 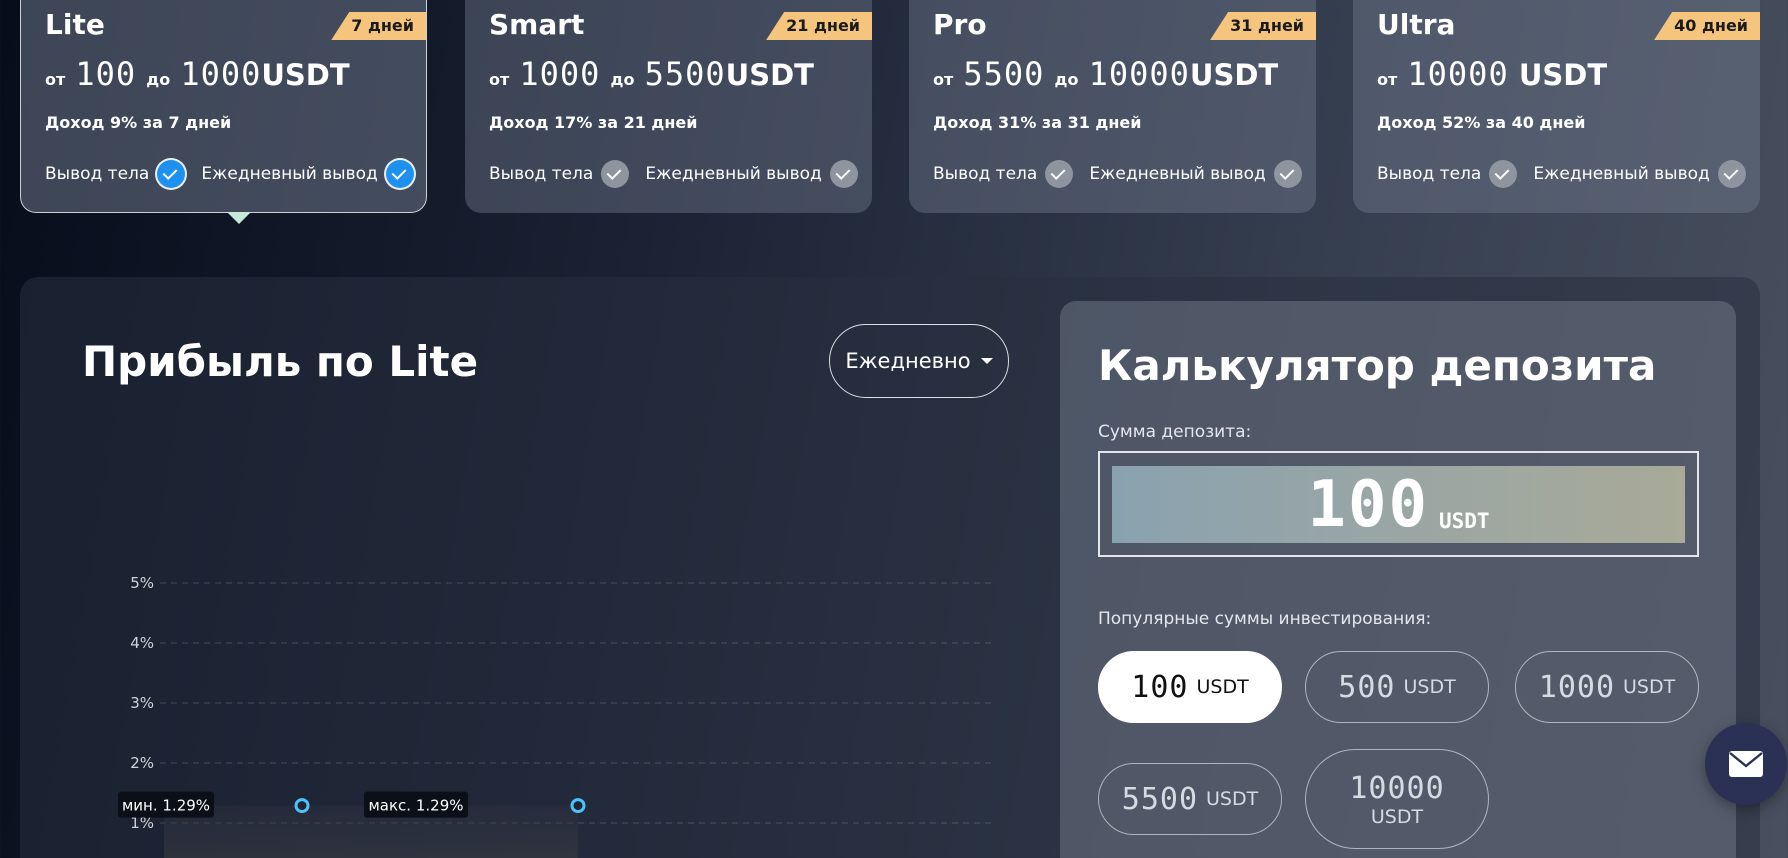 What do you see at coordinates (1037, 122) in the screenshot?
I see `plan-income: Доход 31% за 31 дней` at bounding box center [1037, 122].